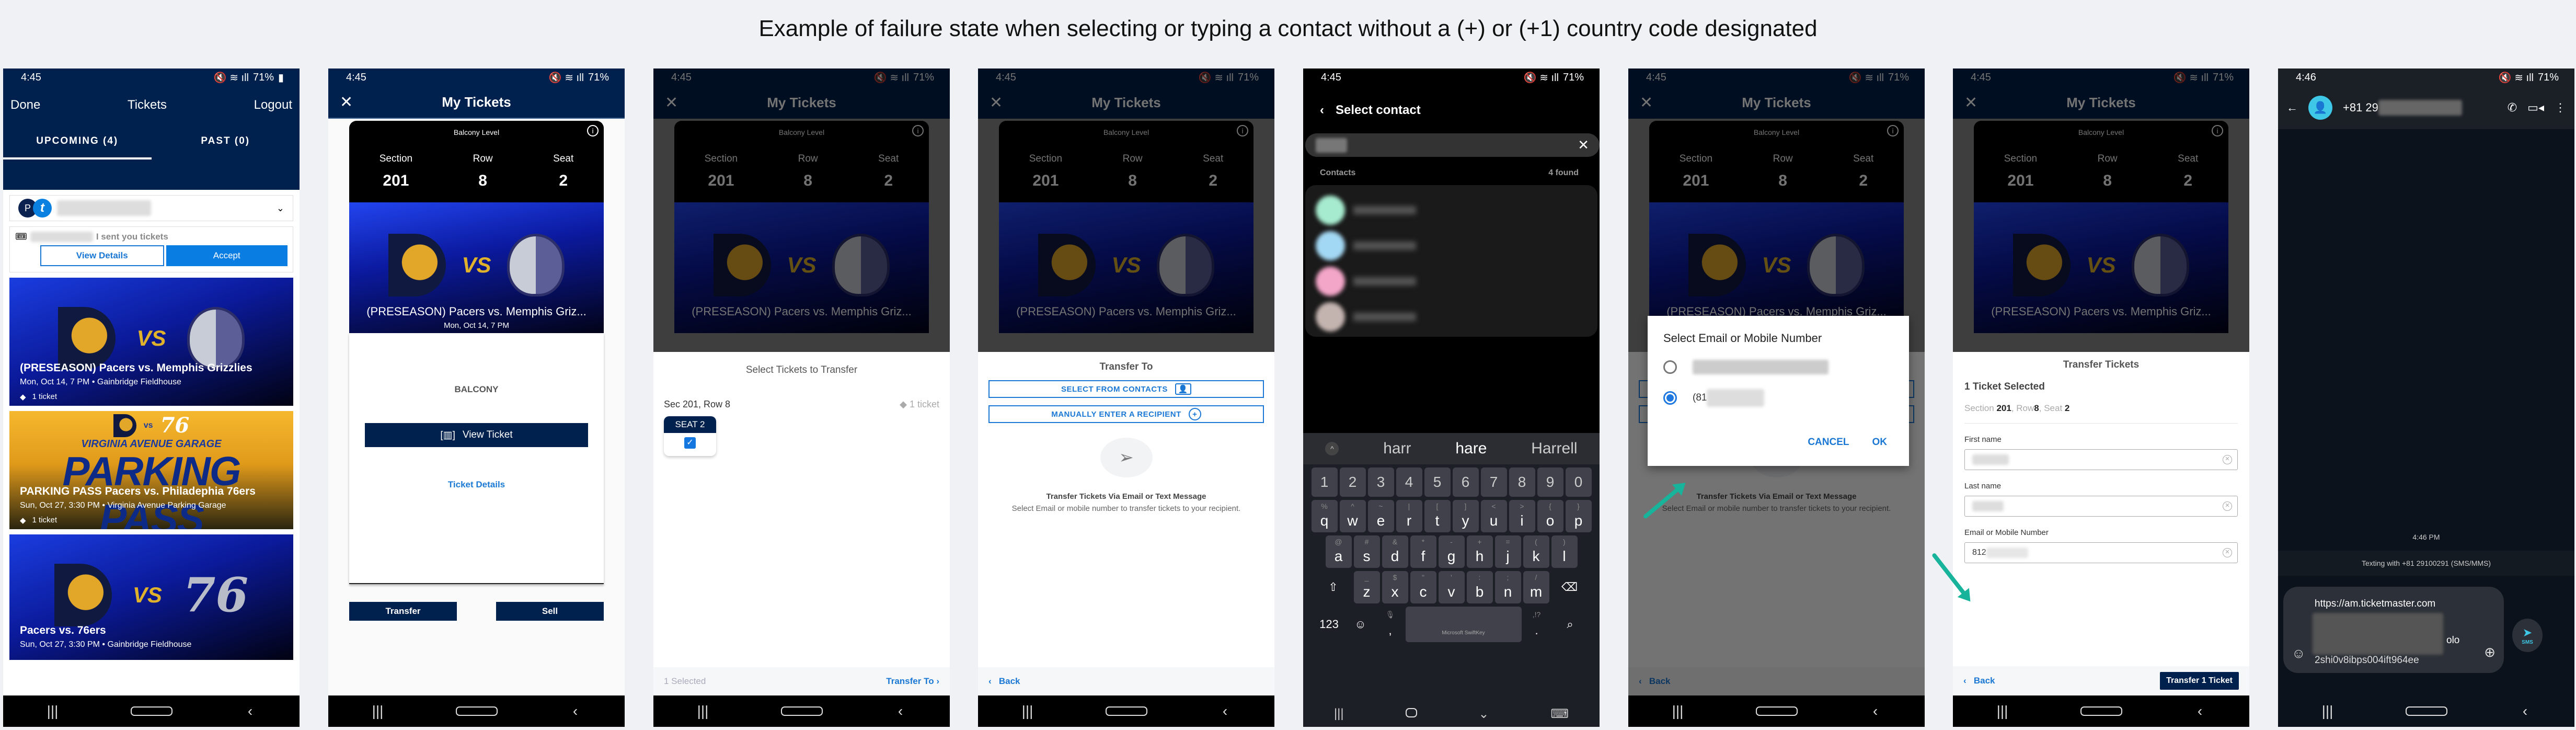  What do you see at coordinates (1352, 516) in the screenshot?
I see `key-w: ^ w` at bounding box center [1352, 516].